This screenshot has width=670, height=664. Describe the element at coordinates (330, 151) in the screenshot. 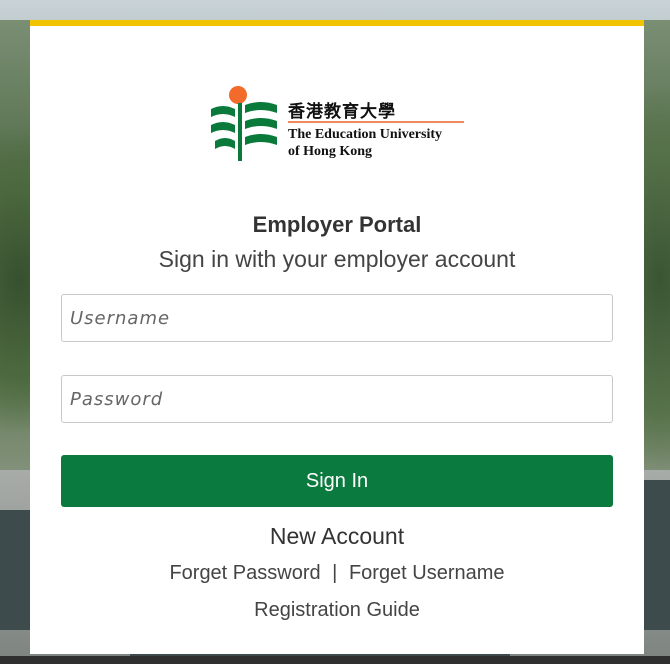

I see `logo-english-name-line2: of Hong Kong` at that location.